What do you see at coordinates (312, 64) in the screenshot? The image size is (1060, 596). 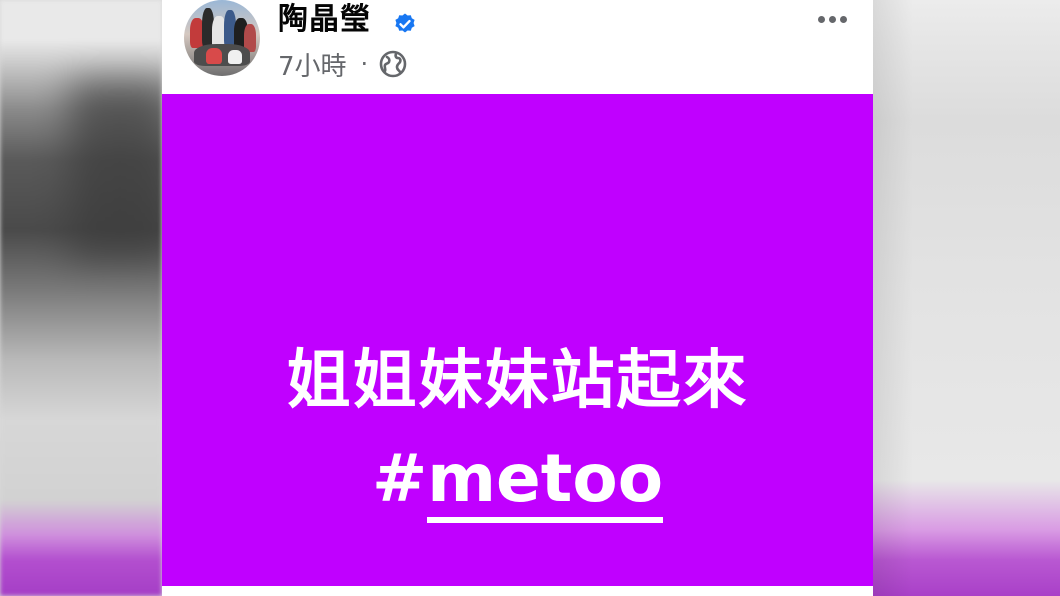 I see `post-timestamp: 7小時` at bounding box center [312, 64].